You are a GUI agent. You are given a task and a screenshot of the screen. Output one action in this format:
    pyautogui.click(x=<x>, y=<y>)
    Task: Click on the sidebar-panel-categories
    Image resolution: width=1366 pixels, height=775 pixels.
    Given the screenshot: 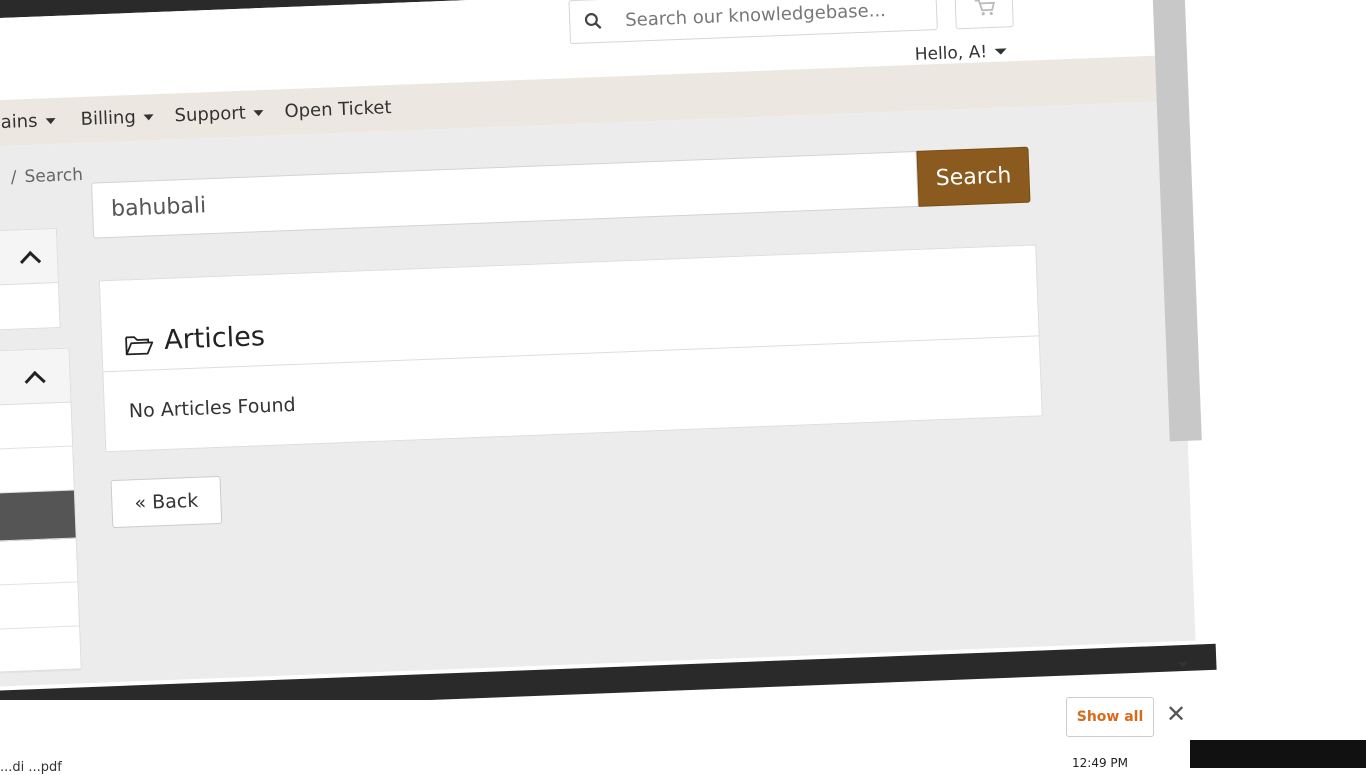 What is the action you would take?
    pyautogui.click(x=30, y=279)
    